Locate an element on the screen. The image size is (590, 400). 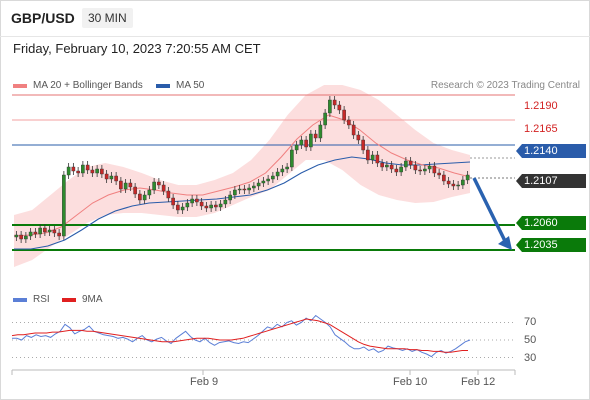
legend-rsi: RSI is located at coordinates (31, 299).